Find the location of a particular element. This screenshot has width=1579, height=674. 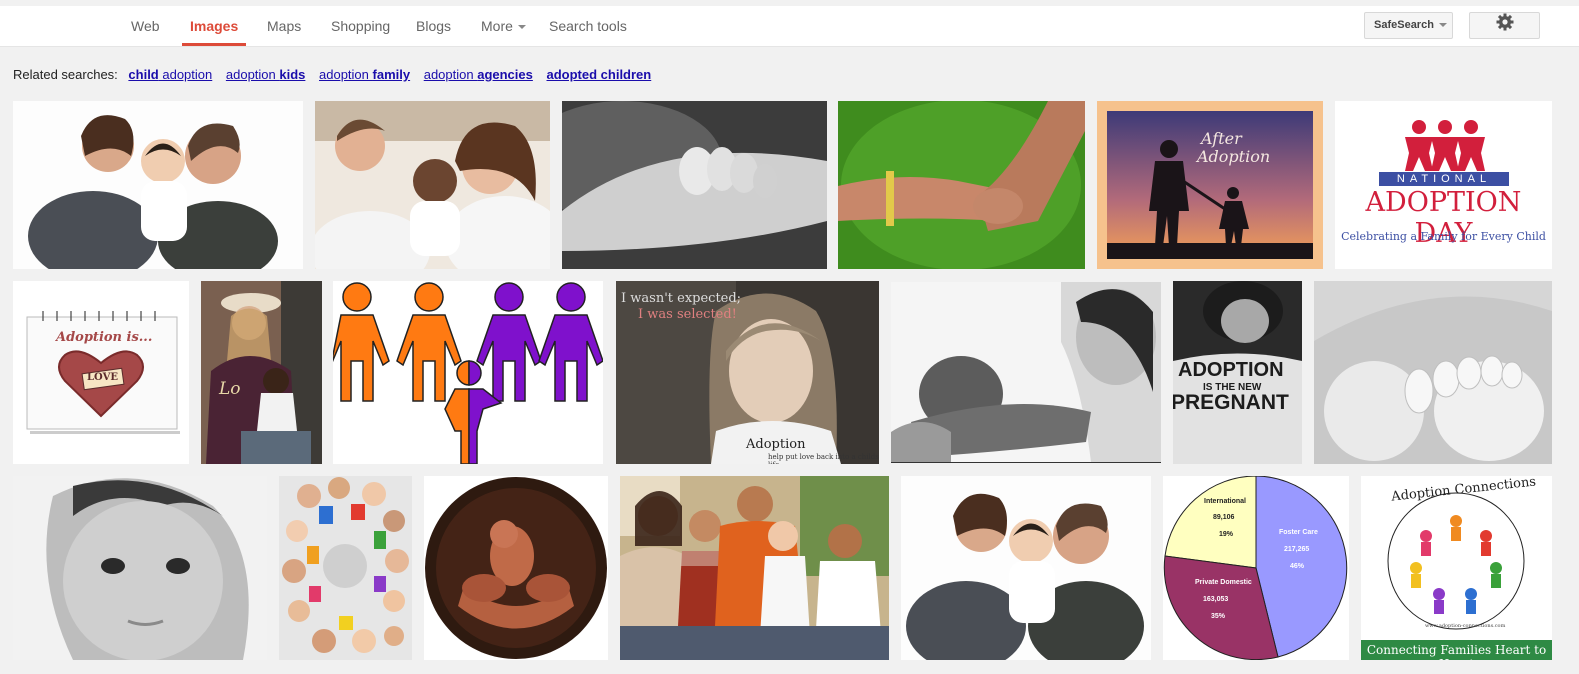

love-card-word: LOVE is located at coordinates (102, 377).